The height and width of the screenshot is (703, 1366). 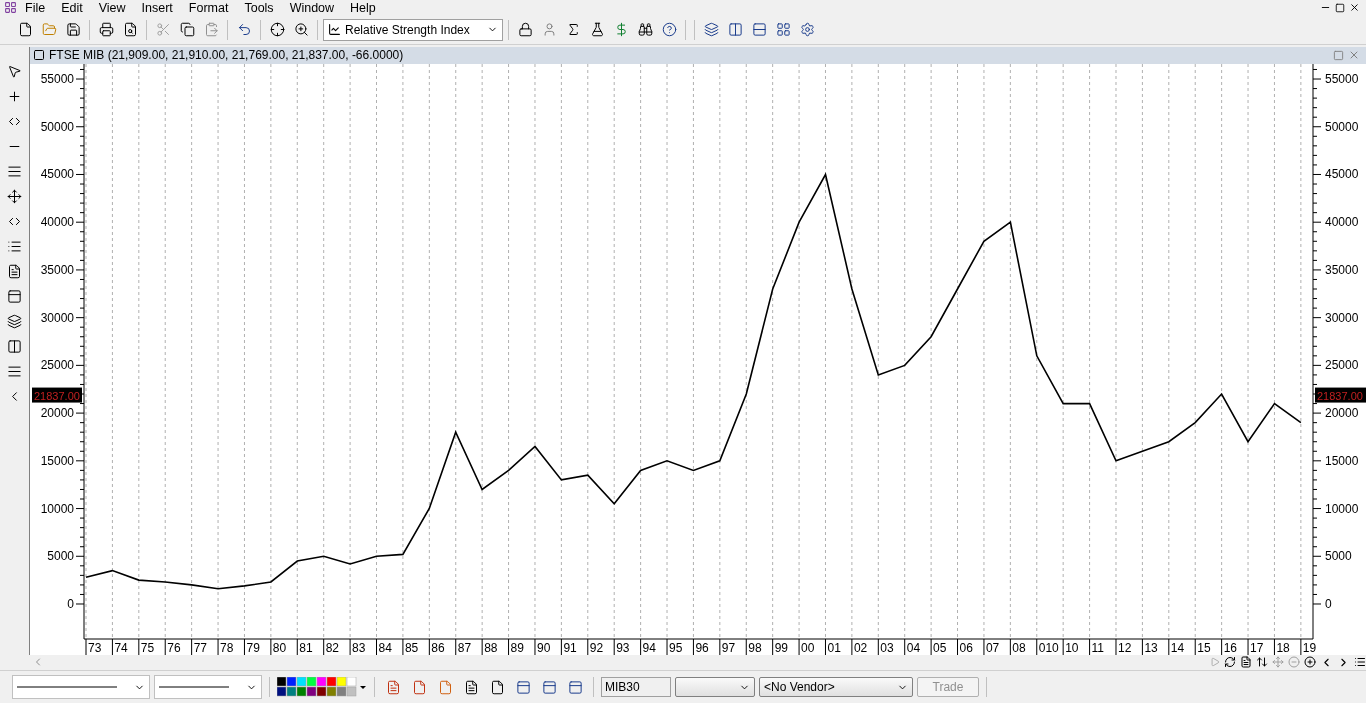 I want to click on axis-label: 83, so click(x=359, y=647).